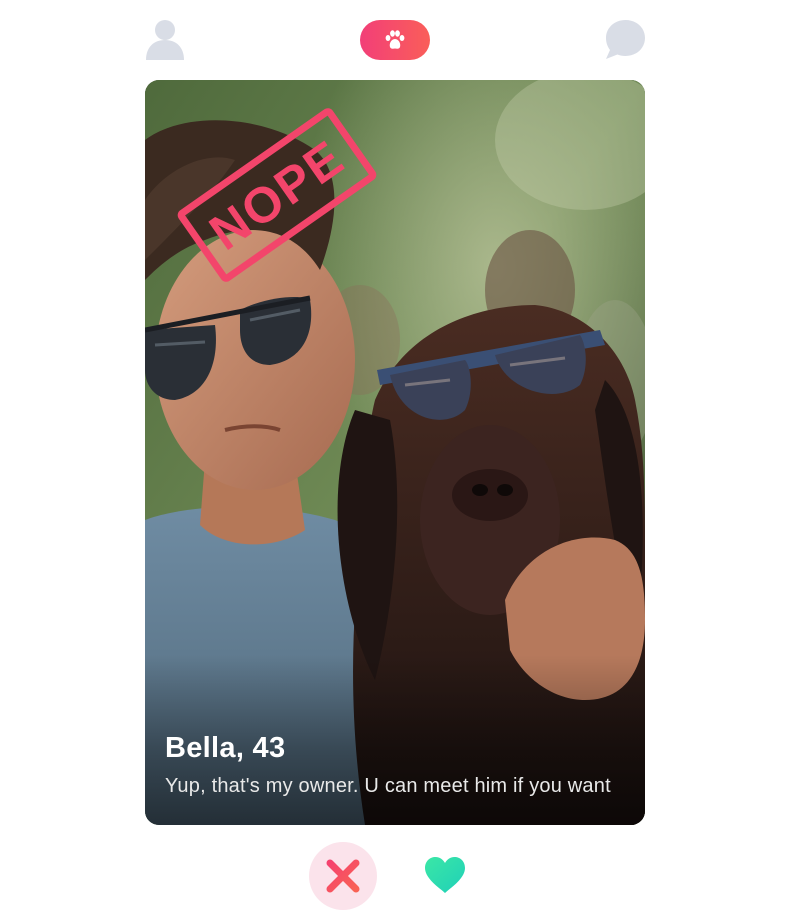 This screenshot has height=917, width=800. I want to click on dislike-button, so click(343, 876).